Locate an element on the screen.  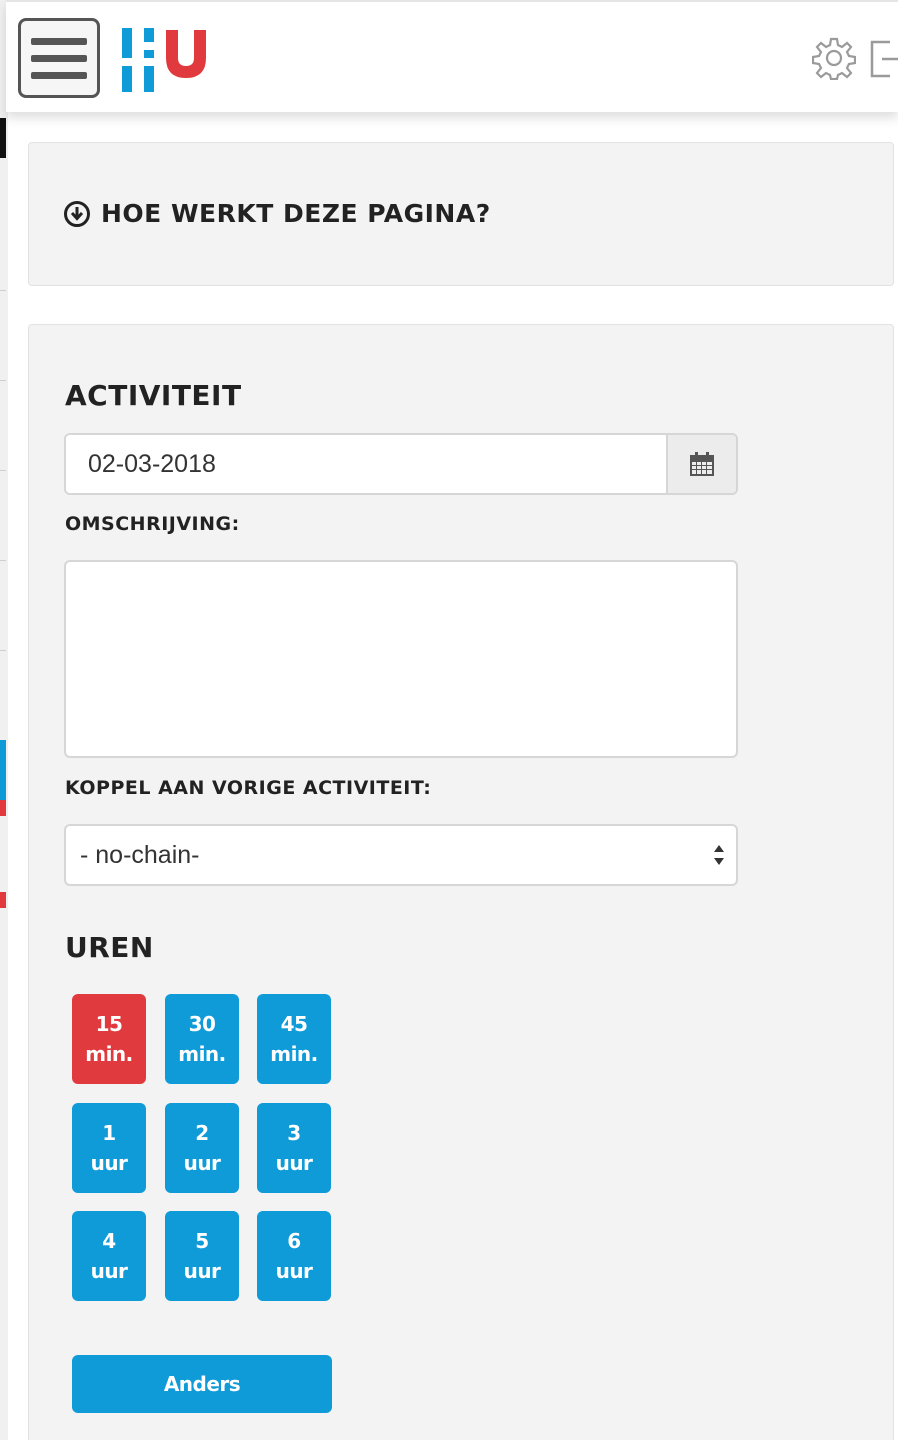
activity-title: ACTIVITEIT is located at coordinates (153, 395).